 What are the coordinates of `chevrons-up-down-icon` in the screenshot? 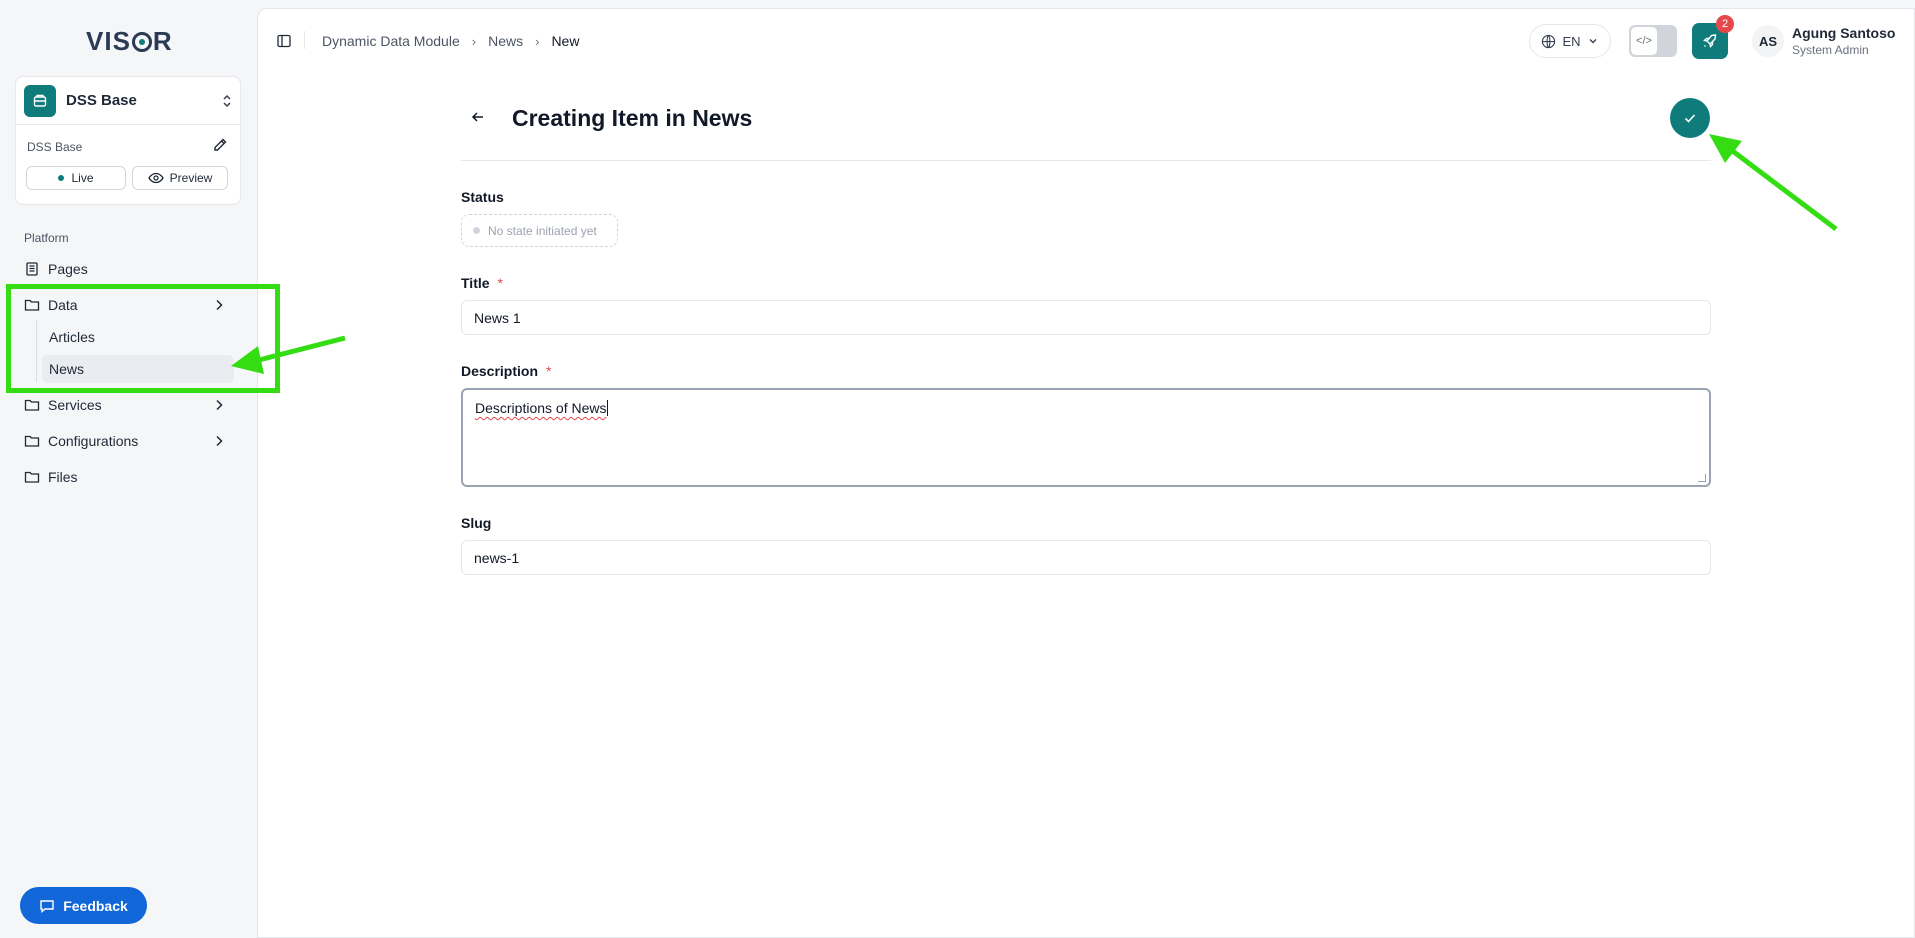 It's located at (227, 101).